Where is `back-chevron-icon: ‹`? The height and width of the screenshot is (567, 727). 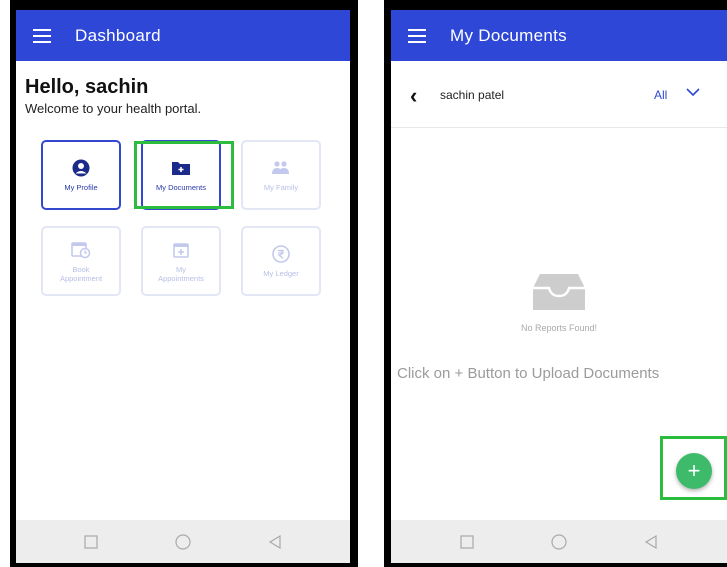
back-chevron-icon: ‹ is located at coordinates (413, 96).